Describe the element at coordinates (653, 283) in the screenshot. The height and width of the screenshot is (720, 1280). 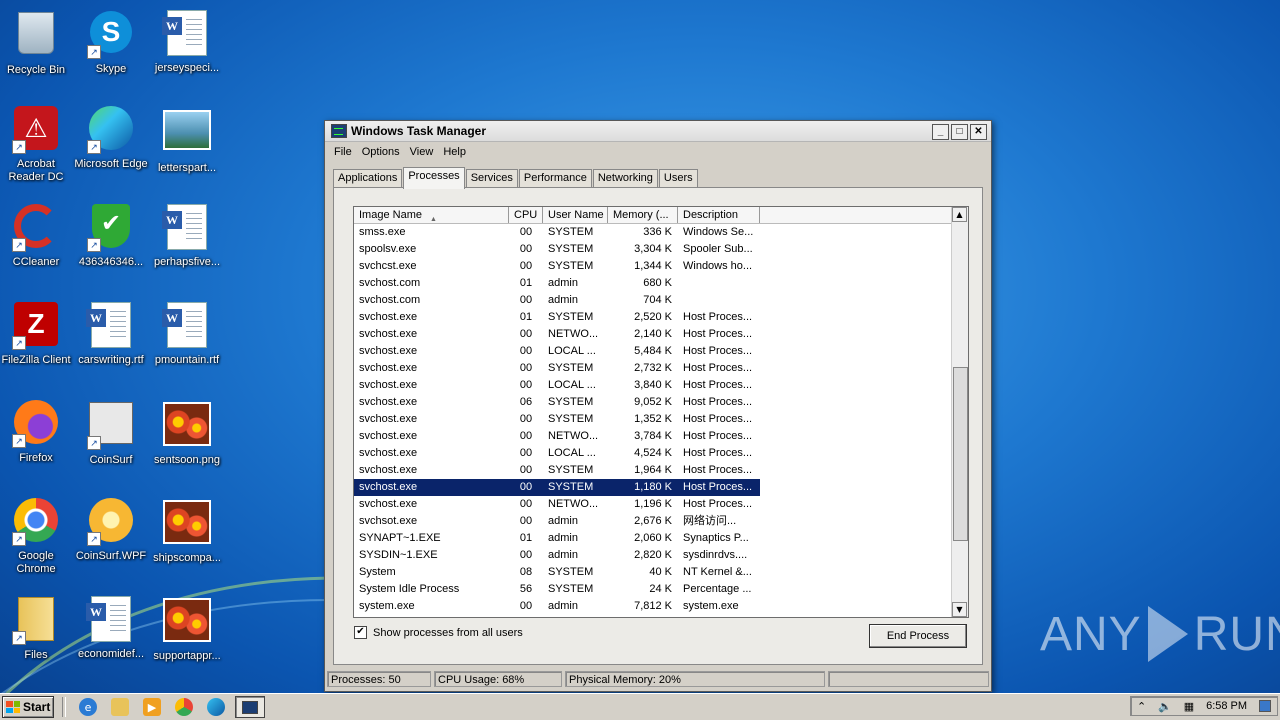
I see `table-row: svchost.com 01 admin 680 K` at that location.